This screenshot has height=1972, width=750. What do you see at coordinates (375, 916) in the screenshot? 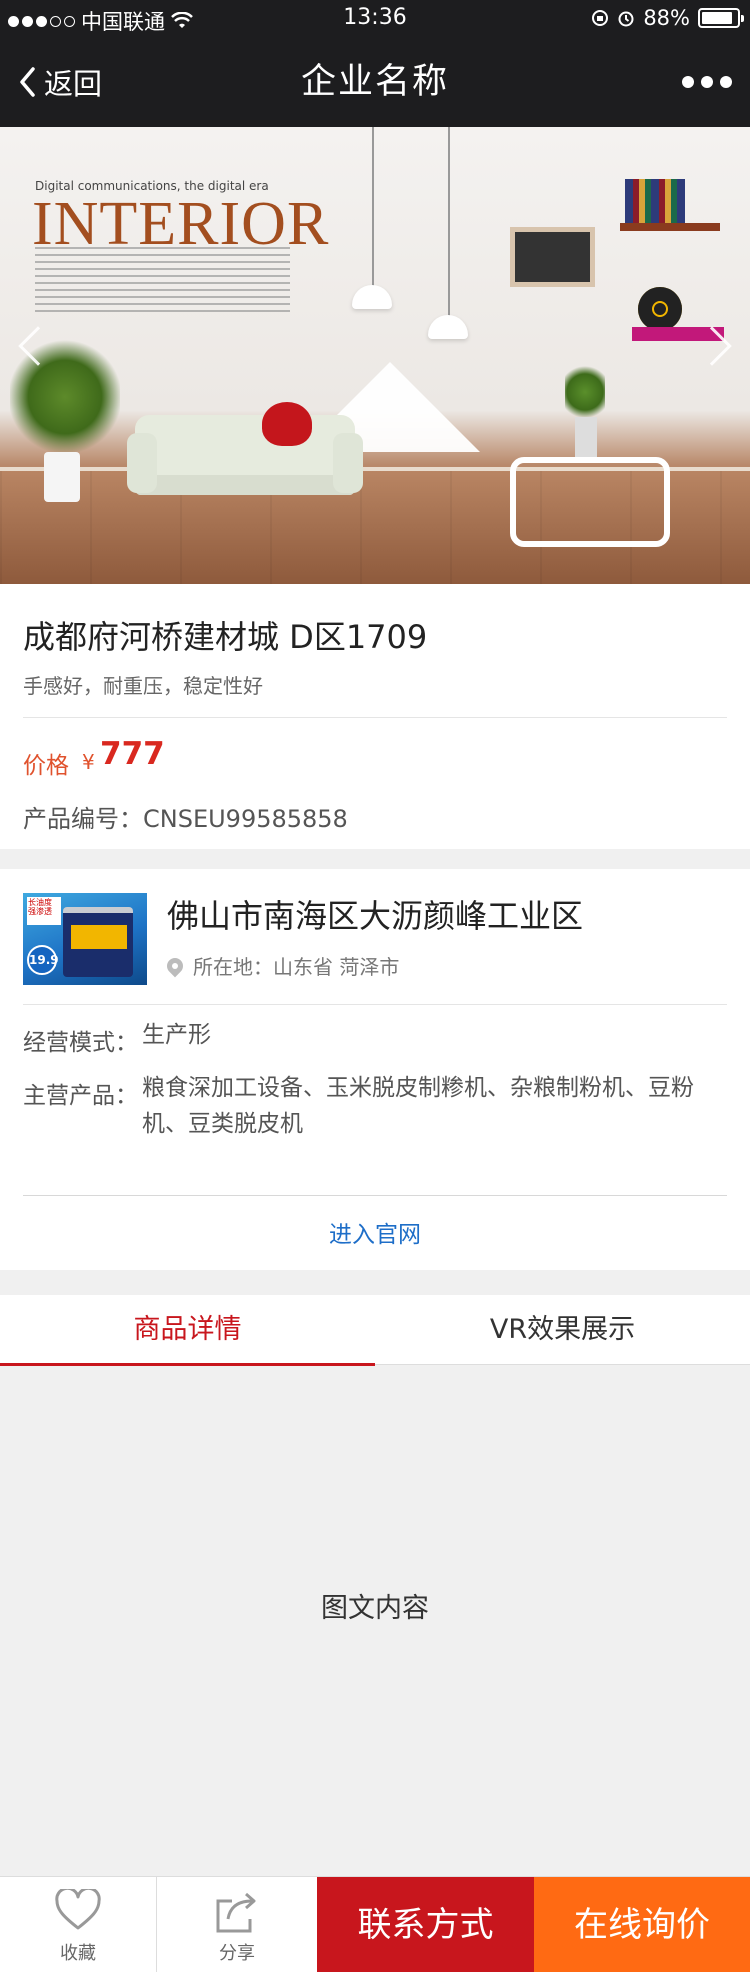
I see `company-name: 佛山市南海区大沥颜峰工业区` at bounding box center [375, 916].